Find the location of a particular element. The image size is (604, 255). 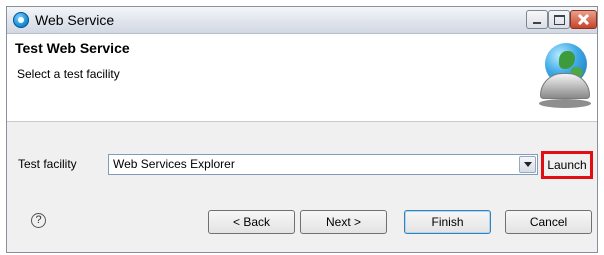

maximize-icon is located at coordinates (559, 19).